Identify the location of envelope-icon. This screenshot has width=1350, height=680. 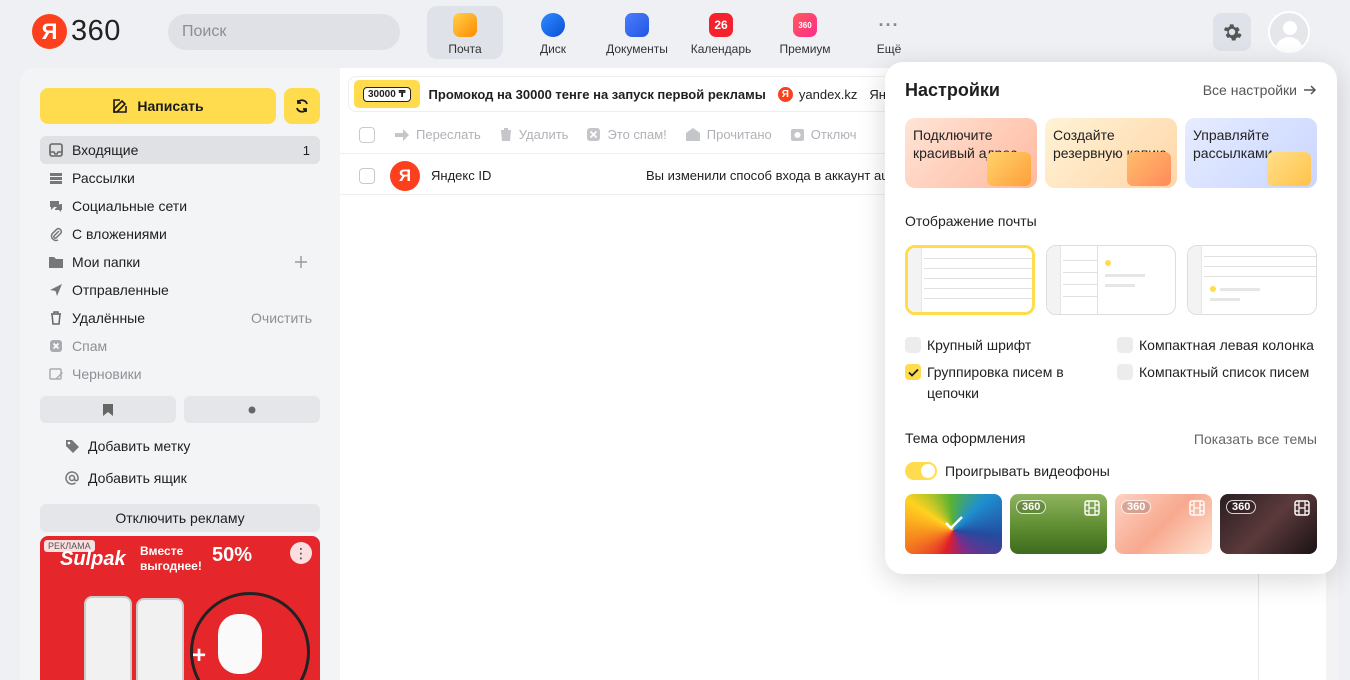
(1289, 169).